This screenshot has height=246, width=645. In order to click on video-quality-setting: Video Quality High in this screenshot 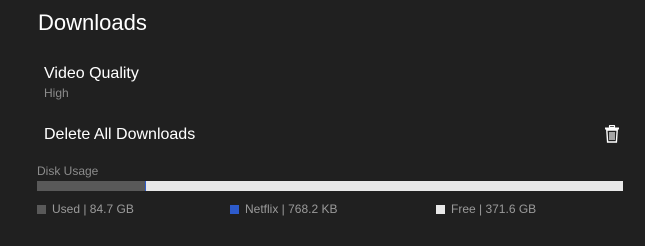, I will do `click(91, 82)`.